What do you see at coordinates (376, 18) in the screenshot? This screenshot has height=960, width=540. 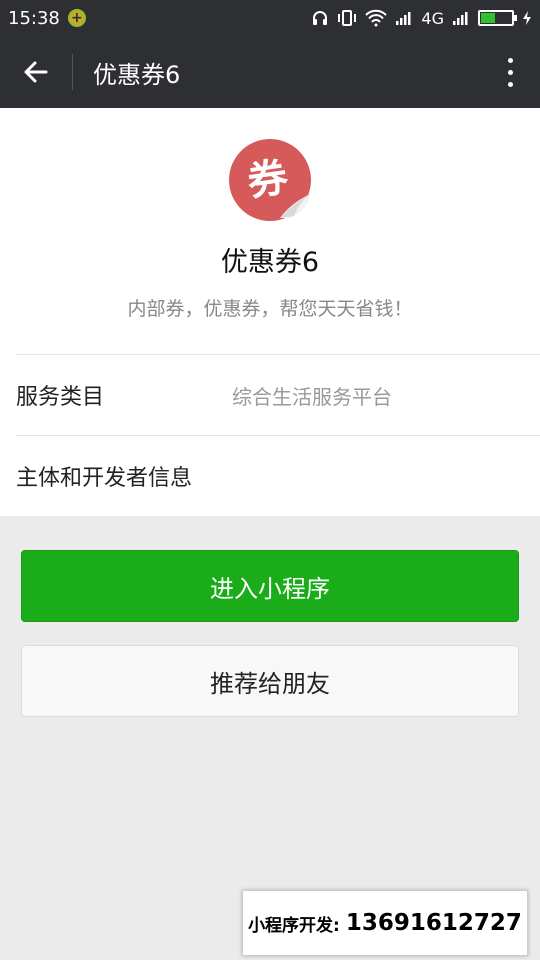 I see `wifi-icon` at bounding box center [376, 18].